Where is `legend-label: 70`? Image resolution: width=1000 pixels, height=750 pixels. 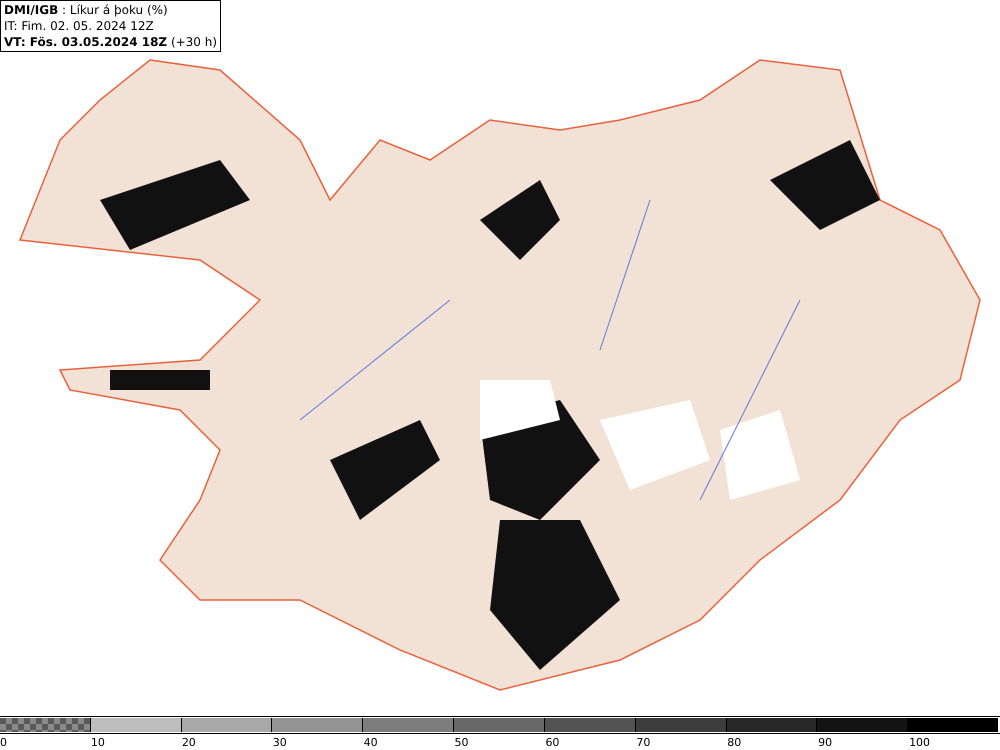
legend-label: 70 is located at coordinates (643, 742).